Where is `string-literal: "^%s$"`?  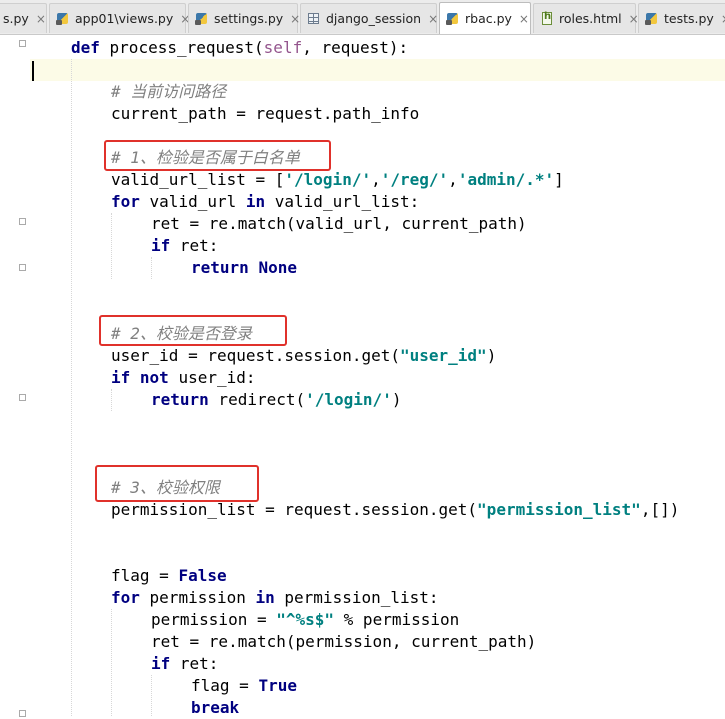 string-literal: "^%s$" is located at coordinates (305, 619).